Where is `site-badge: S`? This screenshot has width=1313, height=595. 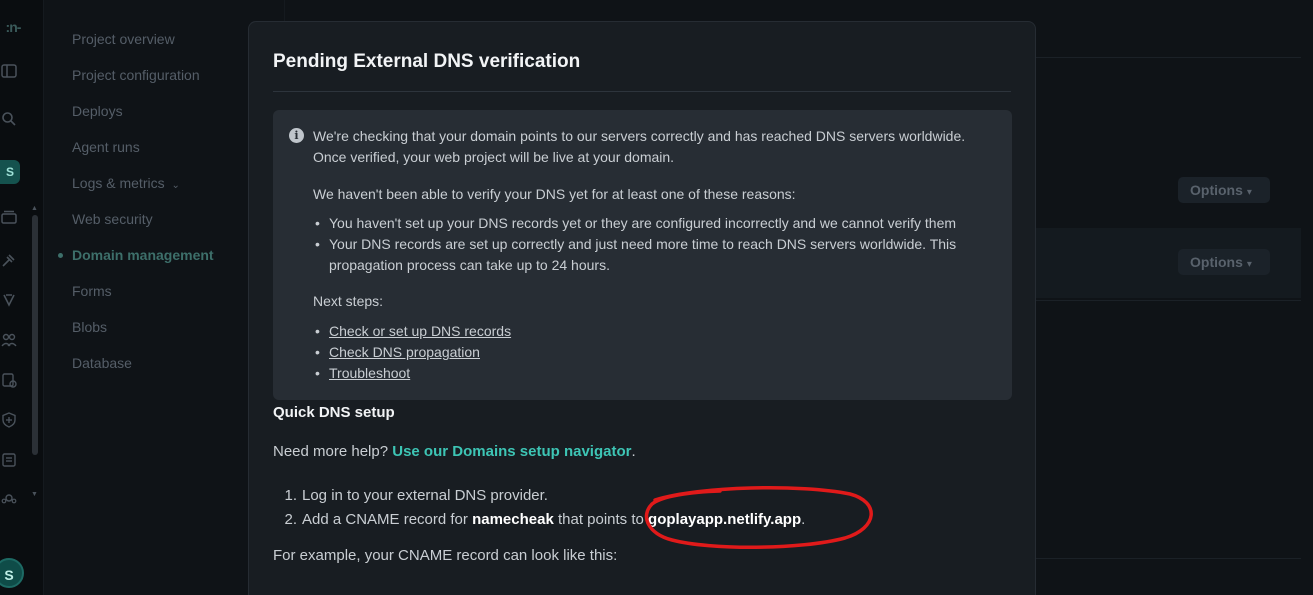
site-badge: S is located at coordinates (10, 172).